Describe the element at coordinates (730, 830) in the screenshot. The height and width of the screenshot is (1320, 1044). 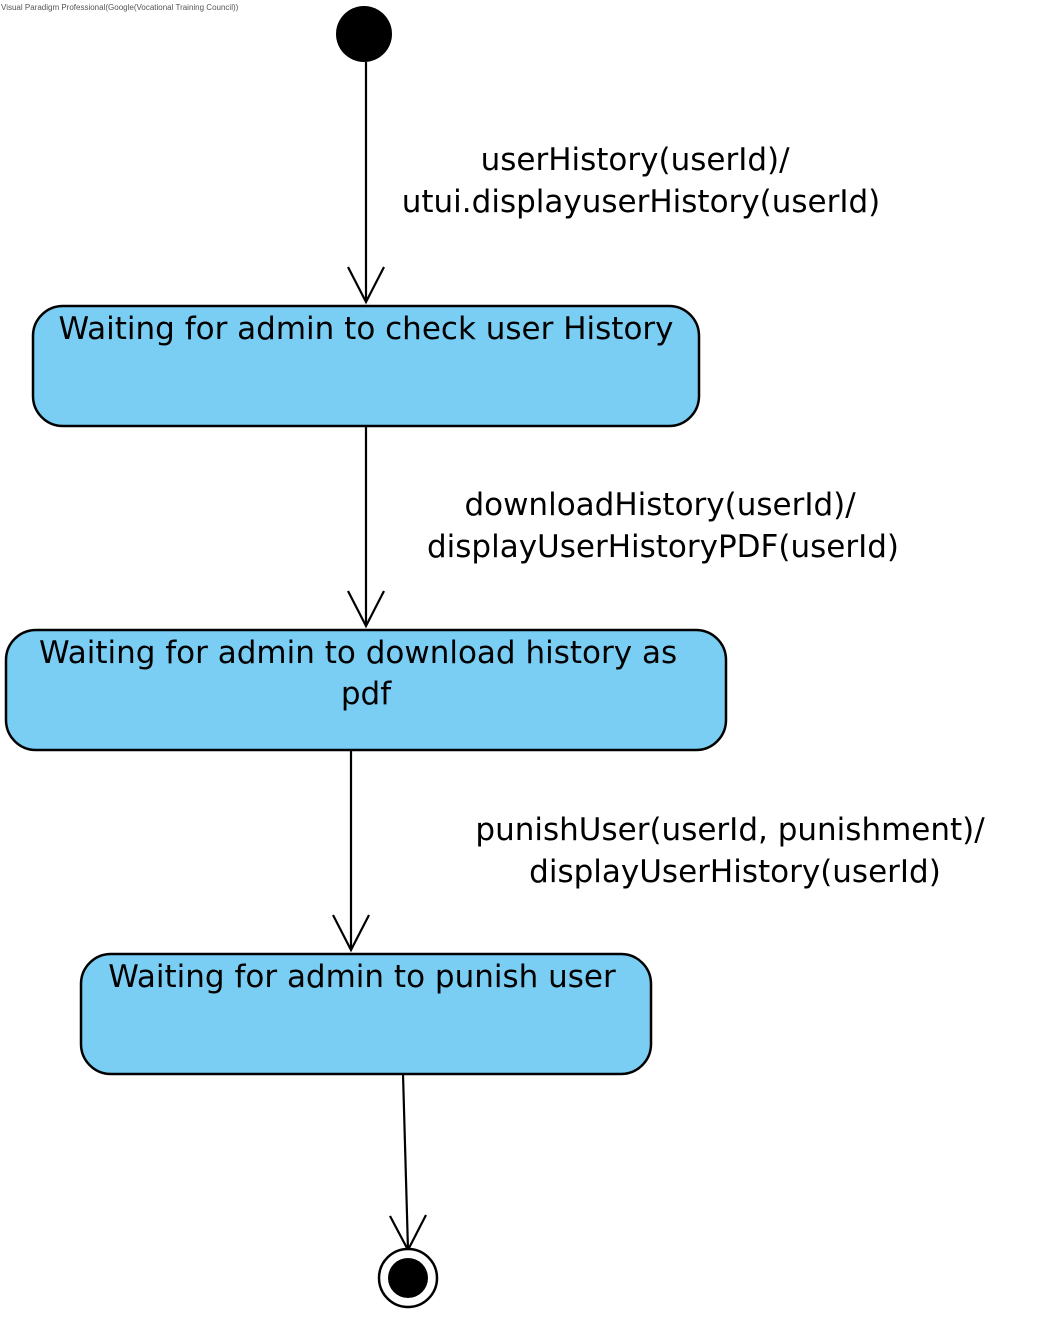
I see `transition-label-line: punishUser(userId, punishment)/` at that location.